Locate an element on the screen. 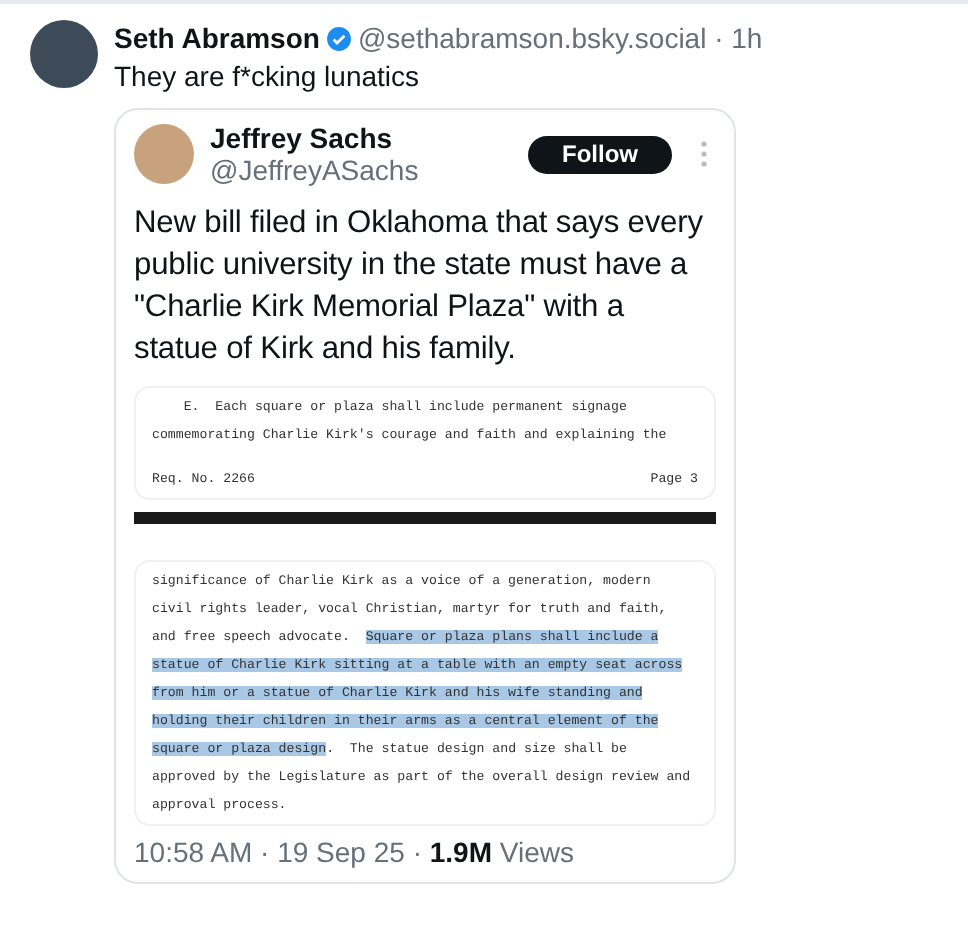 The width and height of the screenshot is (968, 952). post-text: New bill filed in Oklahoma that says every public university in the state must have a "Charlie Kirk Memorial Plaza" with a statue of Kirk and his family. is located at coordinates (419, 287).